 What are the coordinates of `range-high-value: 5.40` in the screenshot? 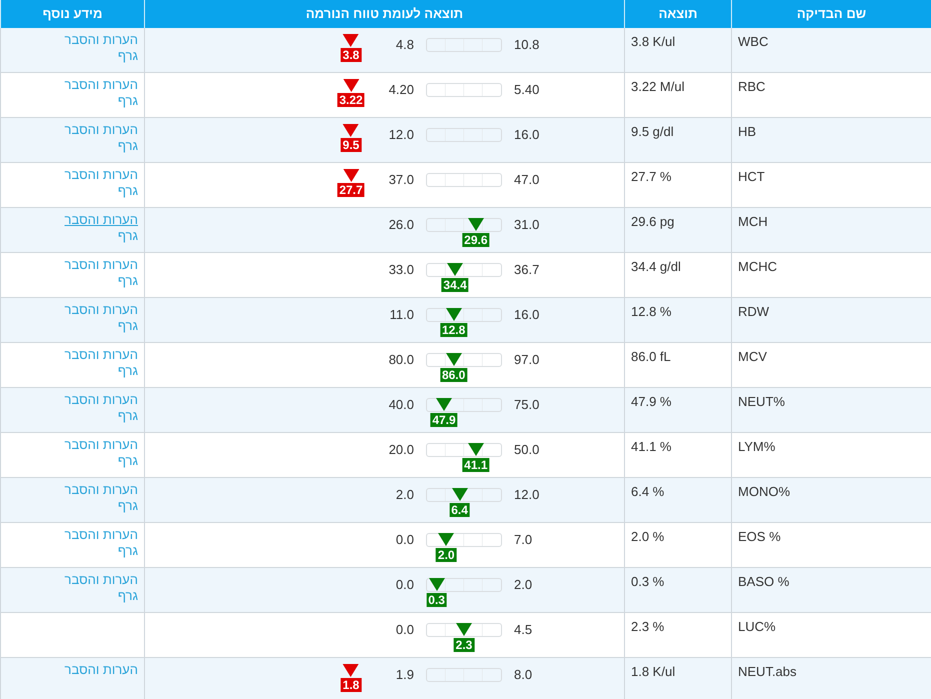 It's located at (527, 89).